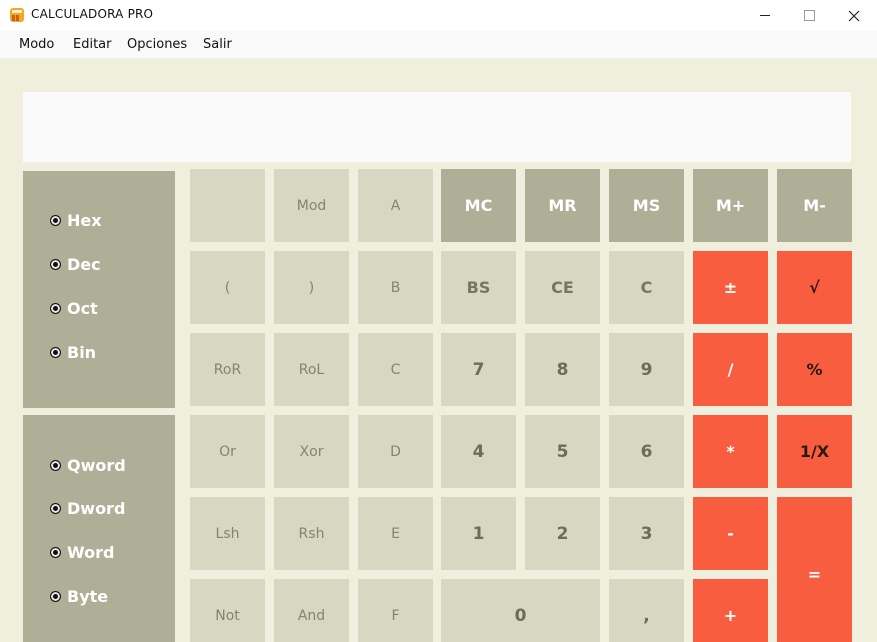 The height and width of the screenshot is (642, 877). I want to click on memory-store-key: MS, so click(646, 205).